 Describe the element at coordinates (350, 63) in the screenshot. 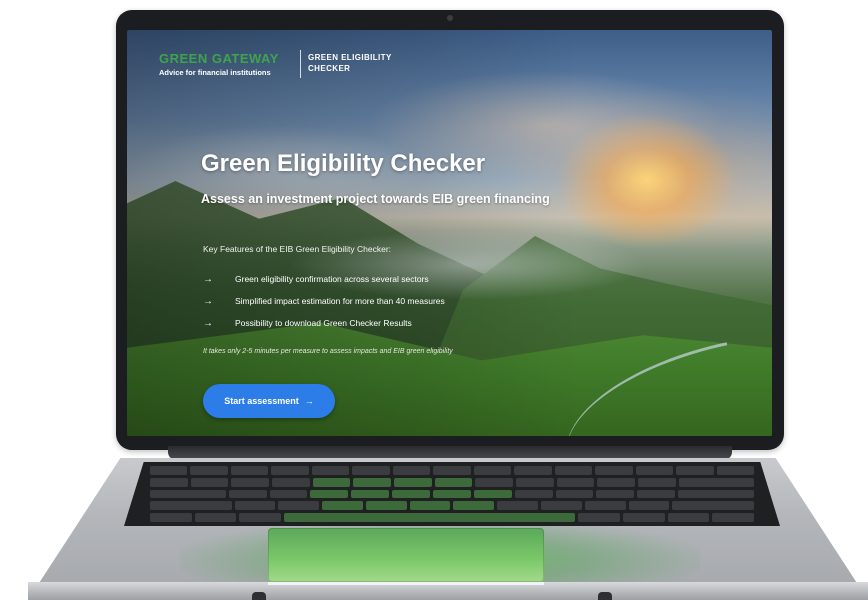

I see `product-name: GREEN ELIGIBILITY CHECKER` at that location.